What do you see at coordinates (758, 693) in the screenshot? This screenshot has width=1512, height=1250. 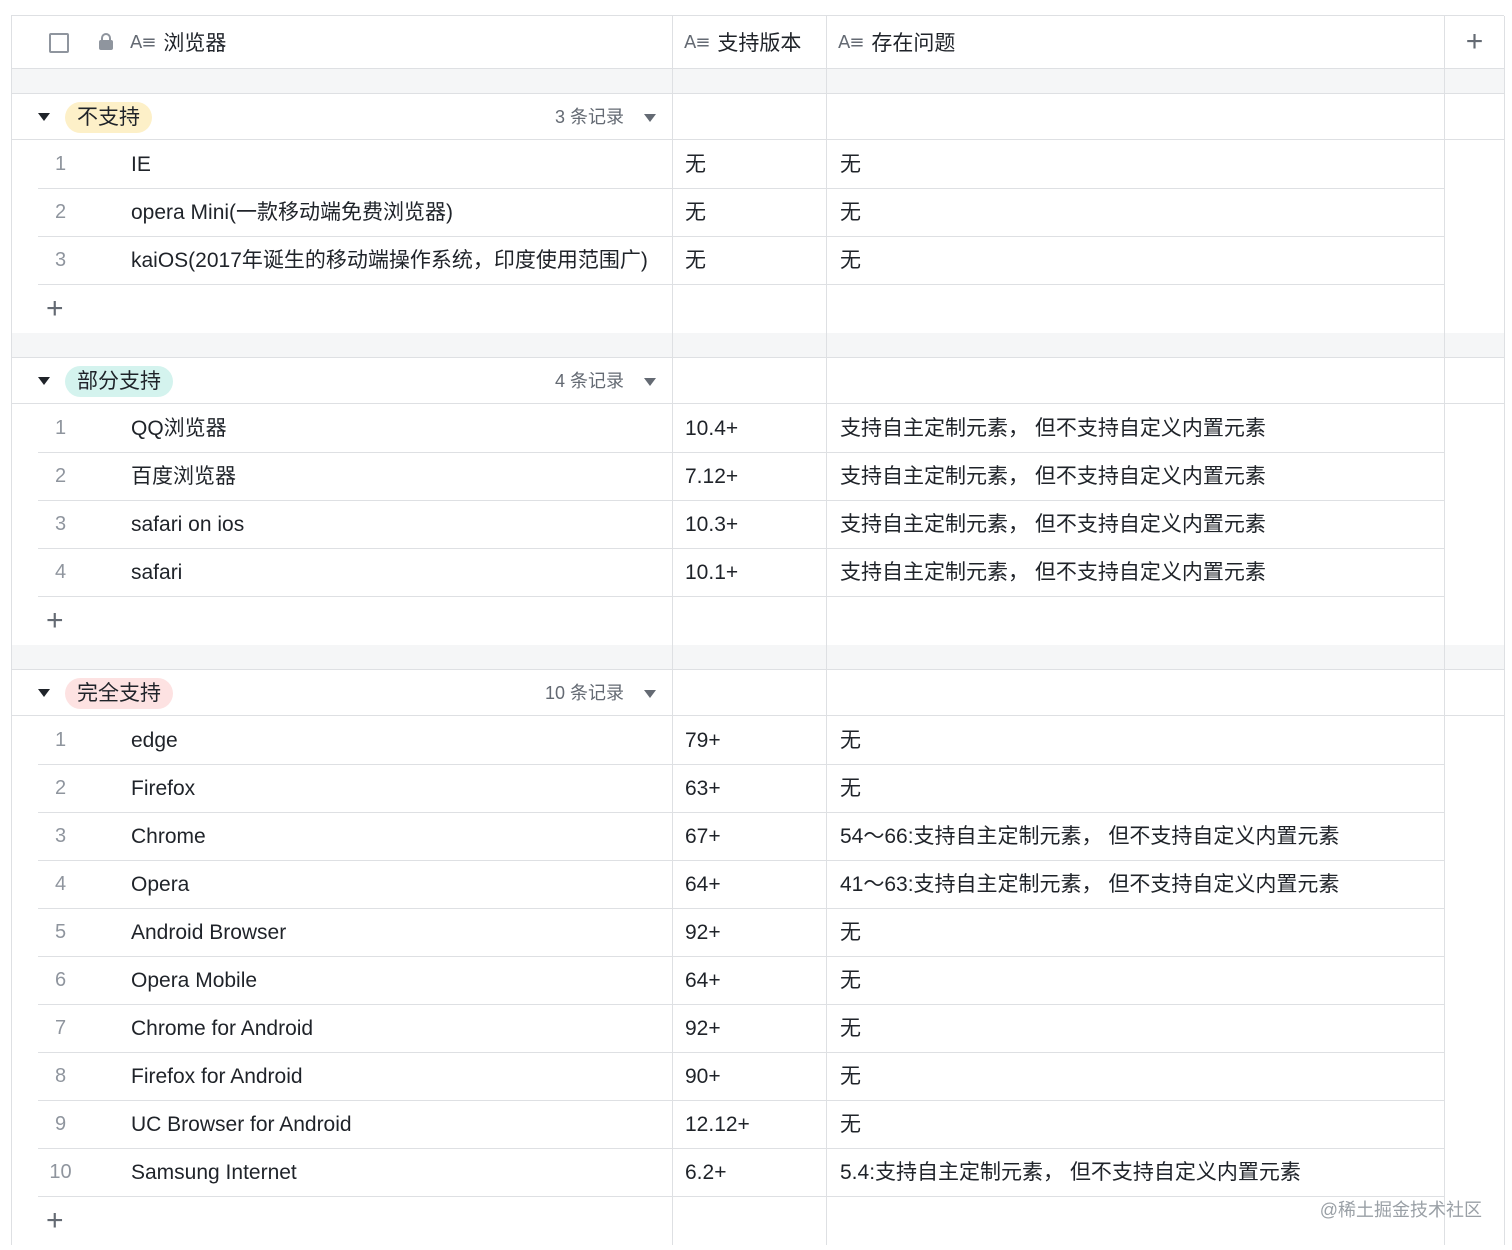 I see `group-header: 完全支持 10 条记录` at bounding box center [758, 693].